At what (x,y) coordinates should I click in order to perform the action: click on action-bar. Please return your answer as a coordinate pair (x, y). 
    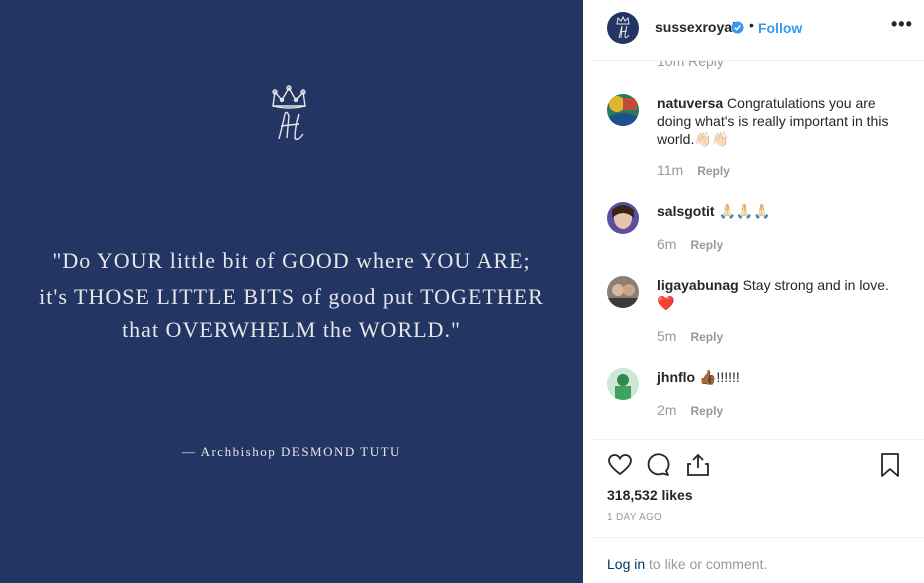
    Looking at the image, I should click on (759, 466).